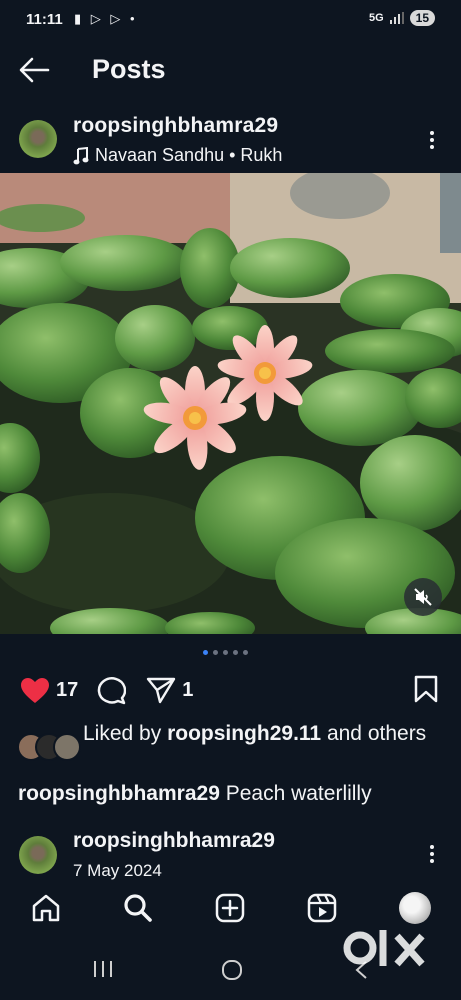 The width and height of the screenshot is (461, 1000). I want to click on carousel-indicator, so click(225, 652).